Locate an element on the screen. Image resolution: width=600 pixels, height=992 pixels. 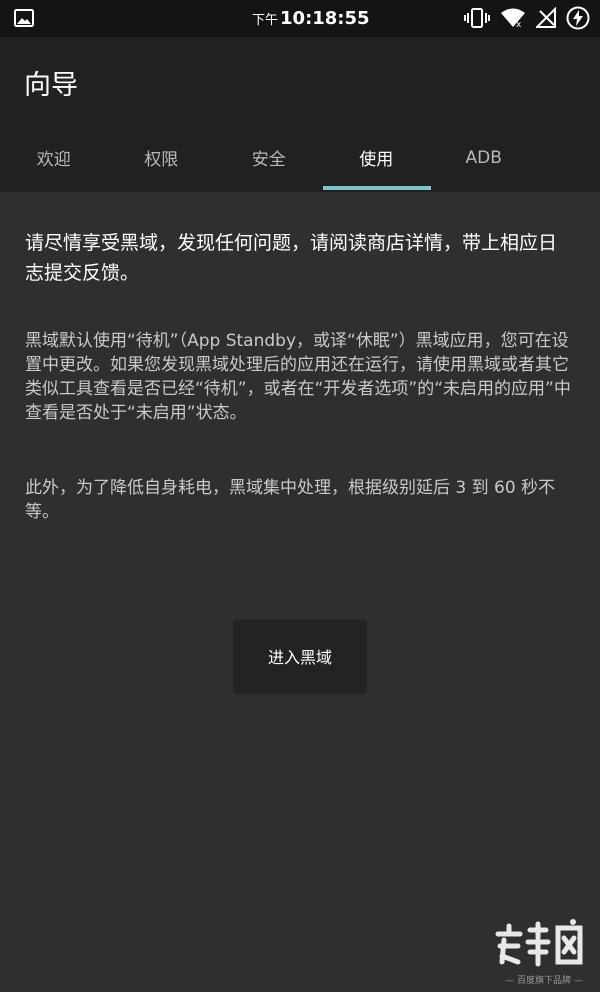
tab-usage: 使用 is located at coordinates (377, 157).